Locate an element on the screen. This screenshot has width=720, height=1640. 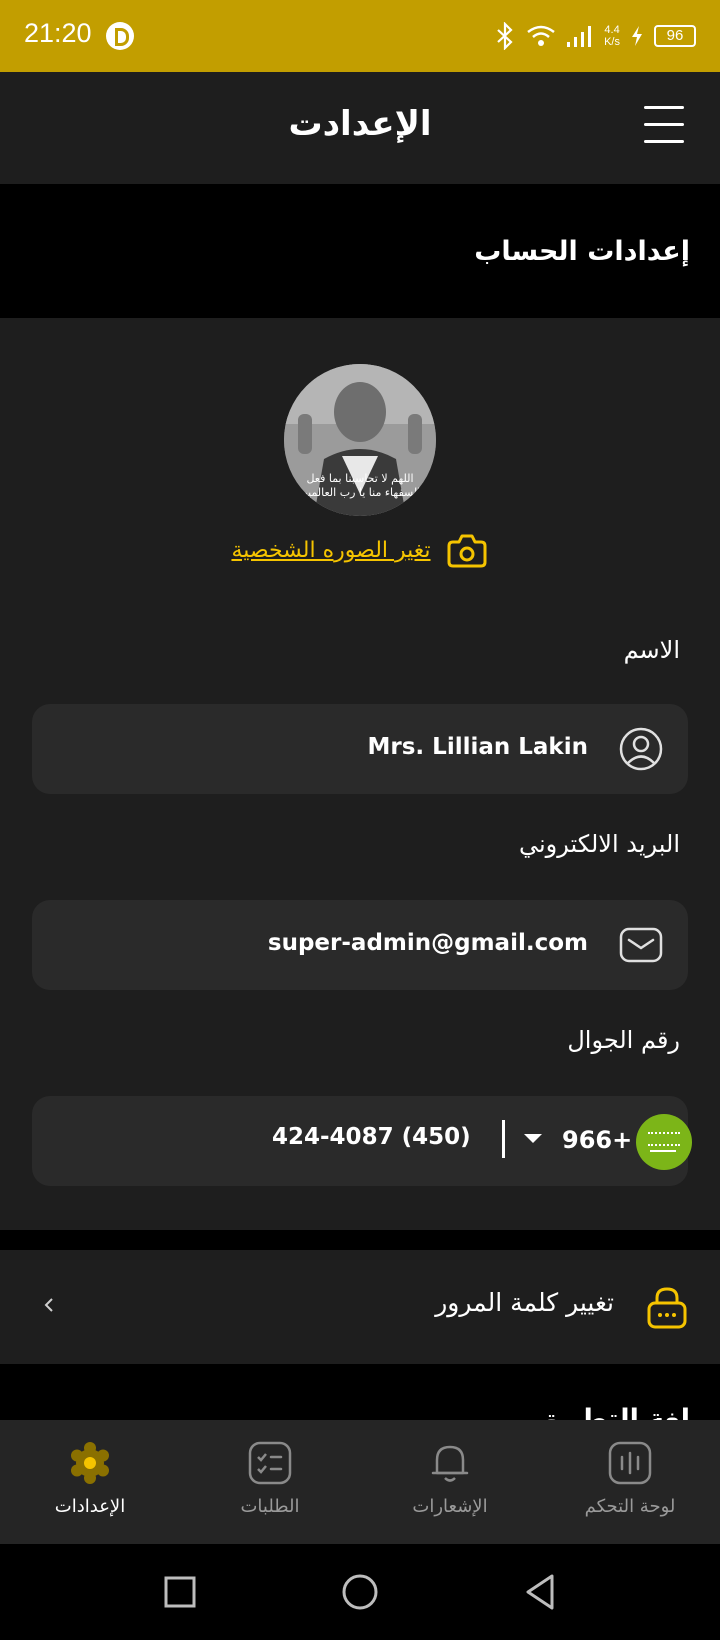
hamburger-menu-icon is located at coordinates (664, 126).